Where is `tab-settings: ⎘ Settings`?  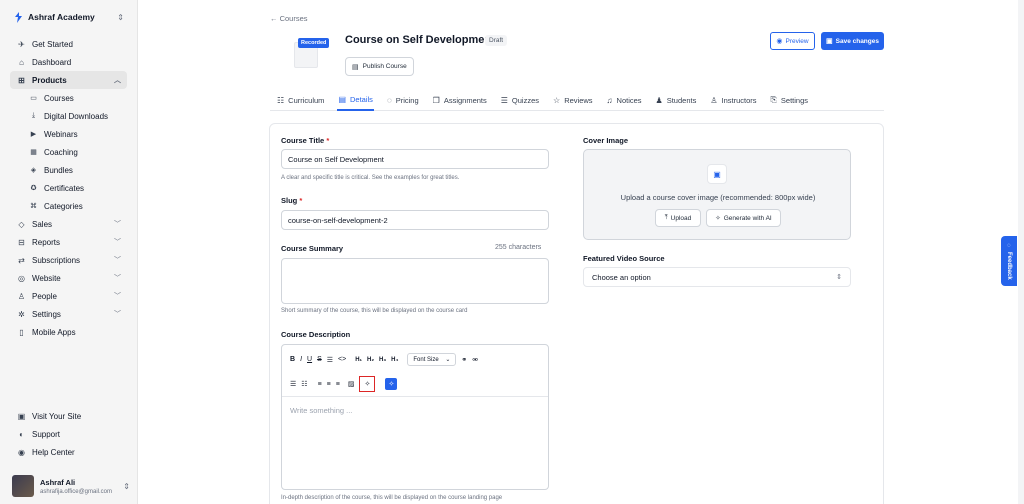
tab-settings: ⎘ Settings is located at coordinates (790, 100).